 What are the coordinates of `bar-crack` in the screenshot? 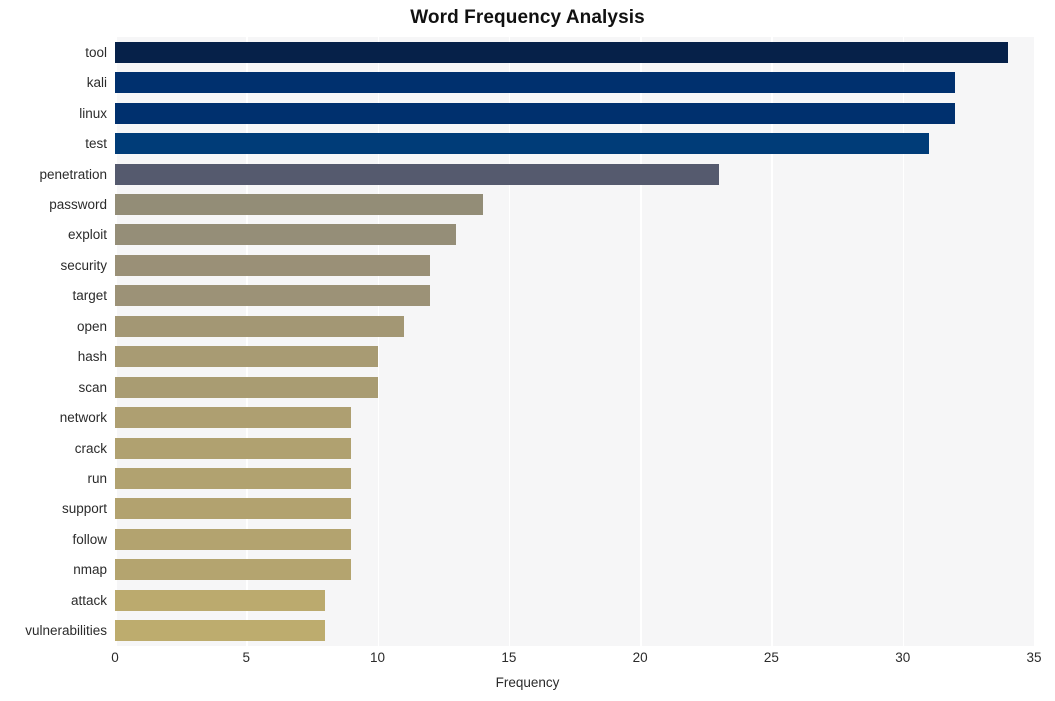 It's located at (233, 448).